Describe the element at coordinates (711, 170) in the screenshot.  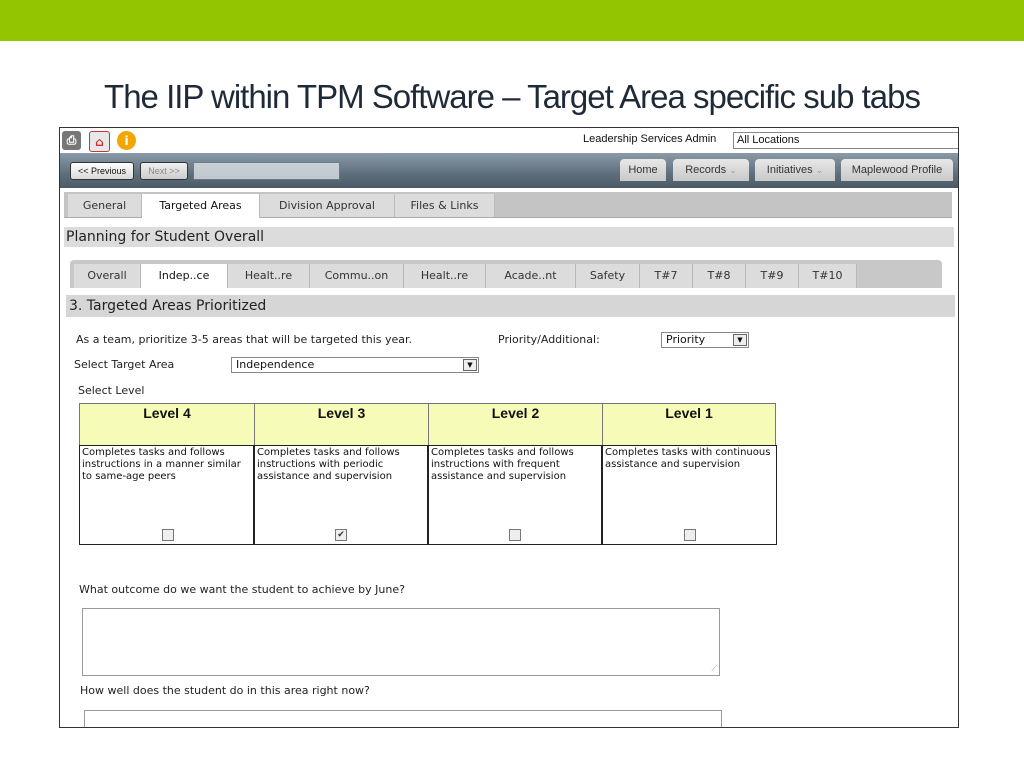
I see `nav-tab-records: Records ⌄` at that location.